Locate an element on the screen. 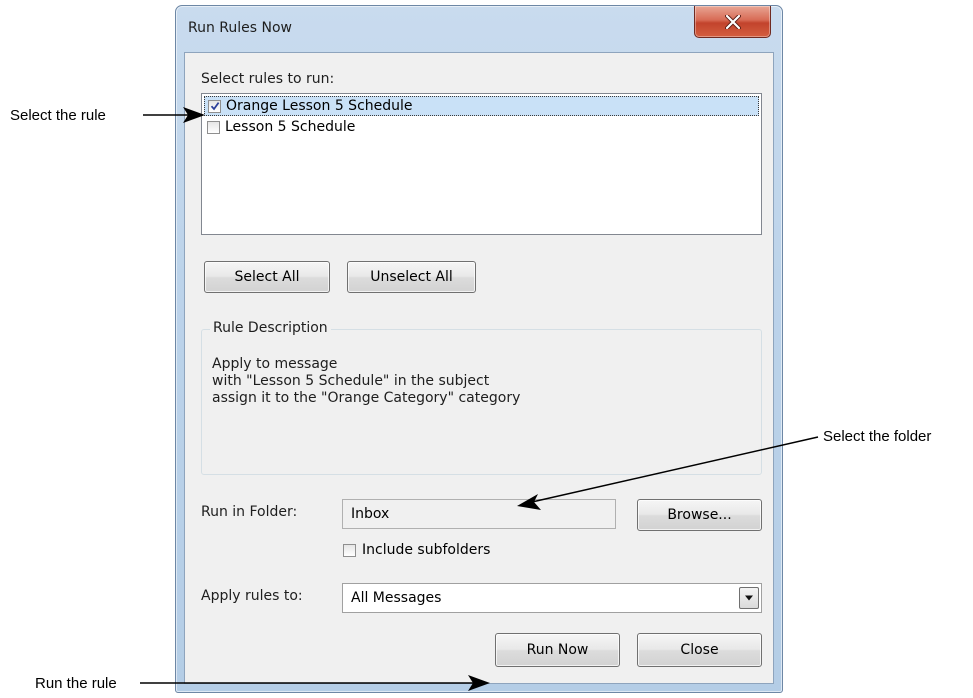 The height and width of the screenshot is (698, 973). close-icon is located at coordinates (732, 21).